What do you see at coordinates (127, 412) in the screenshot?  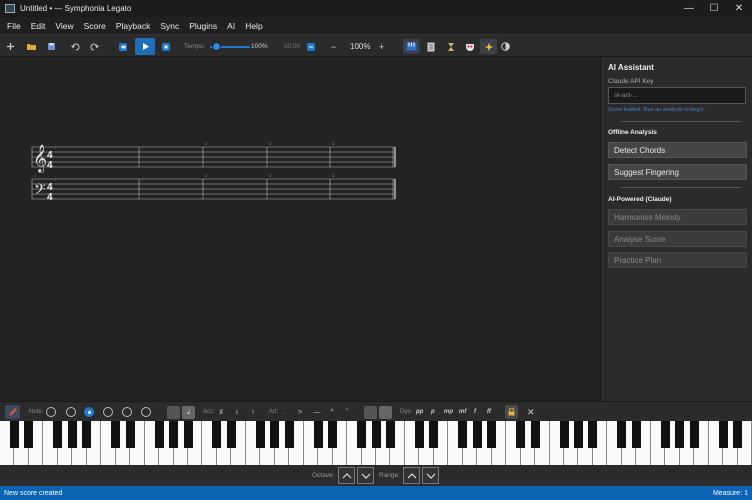 I see `sixteenth-note-radio` at bounding box center [127, 412].